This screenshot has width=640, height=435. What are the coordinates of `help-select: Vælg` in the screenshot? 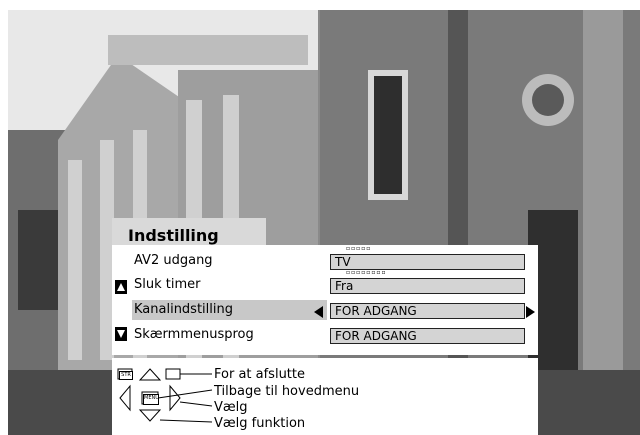 It's located at (231, 407).